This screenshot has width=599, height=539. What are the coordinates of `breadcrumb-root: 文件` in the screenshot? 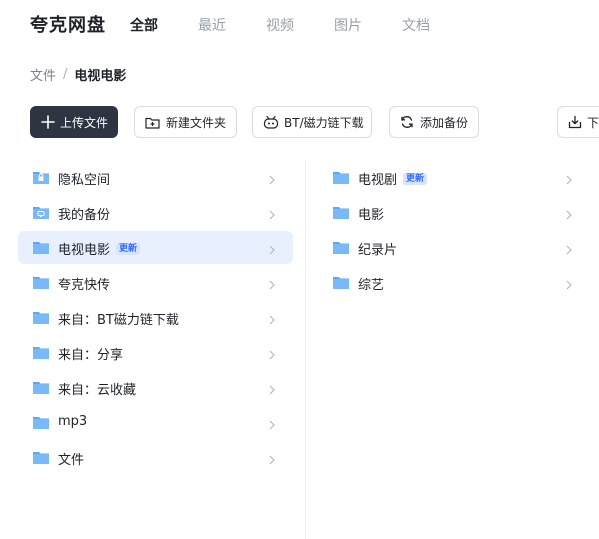 It's located at (43, 74).